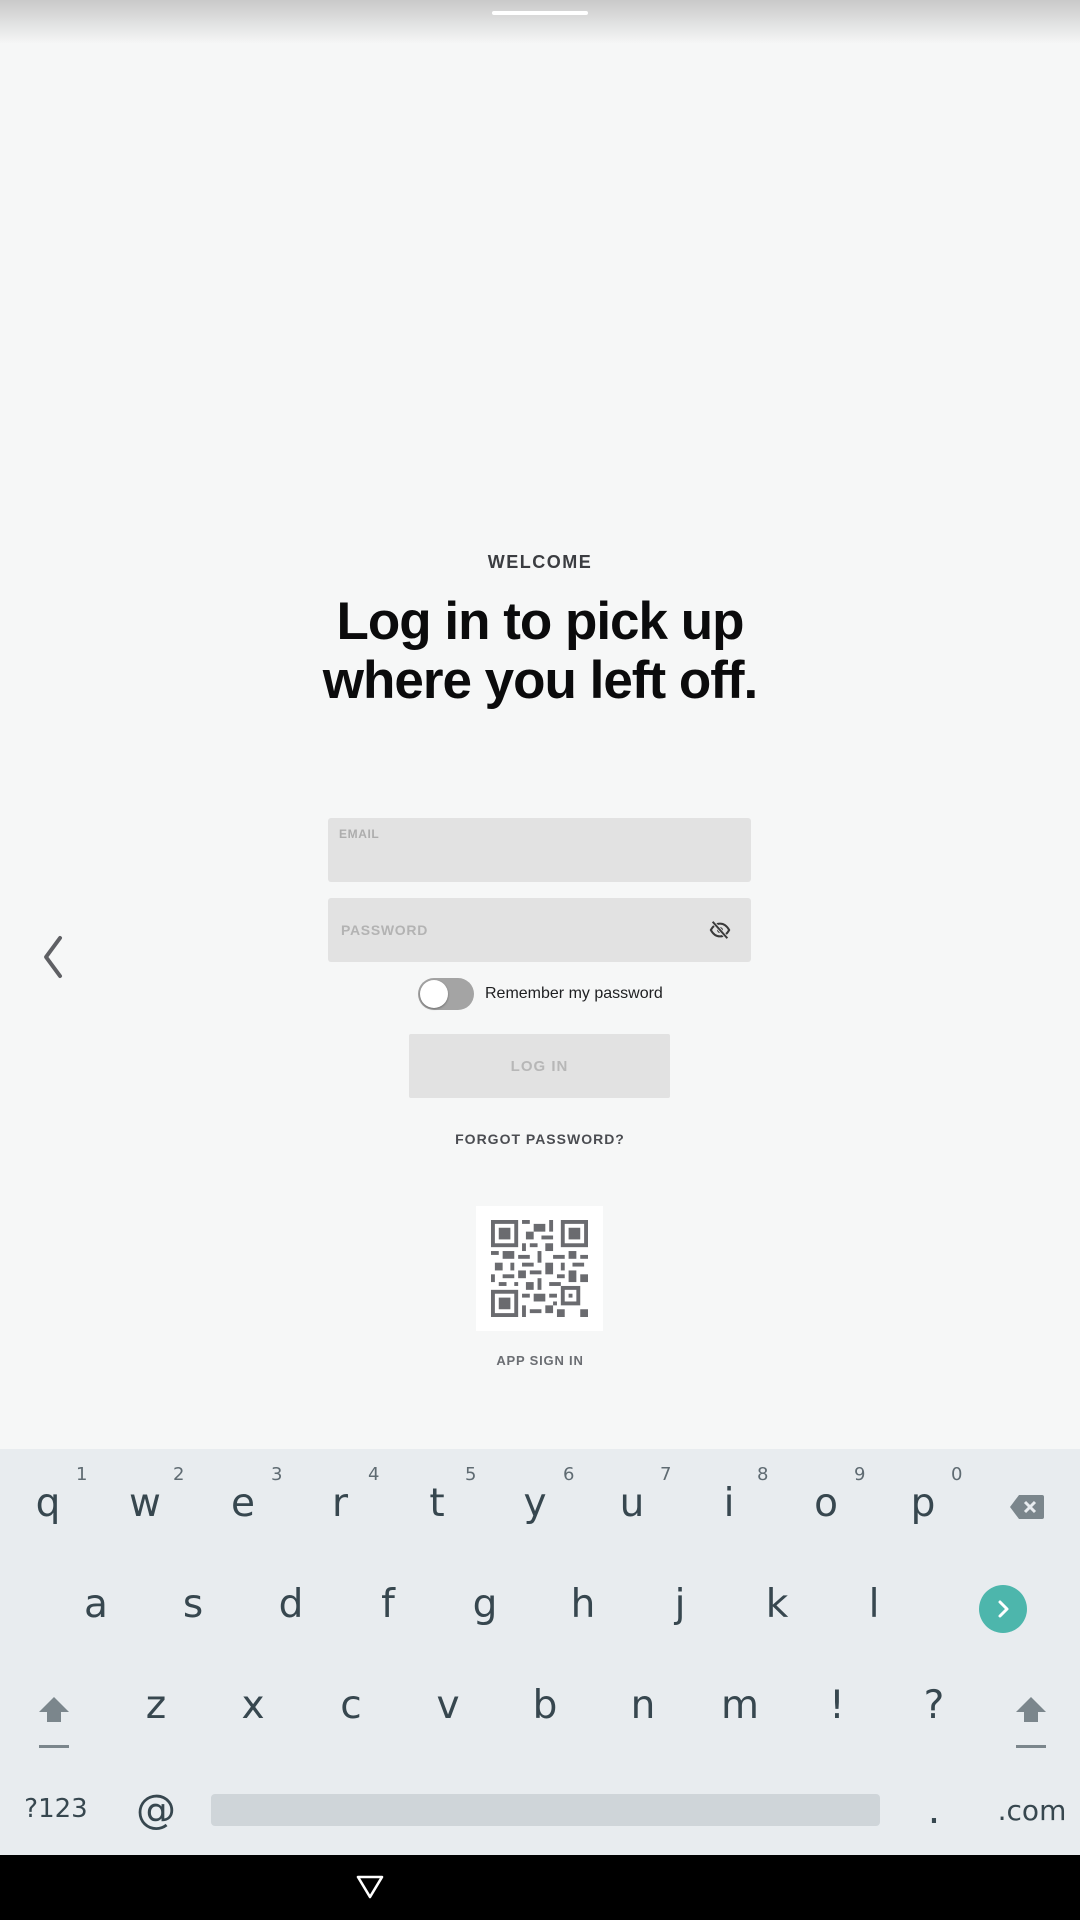  Describe the element at coordinates (957, 1474) in the screenshot. I see `hint-0: 0` at that location.